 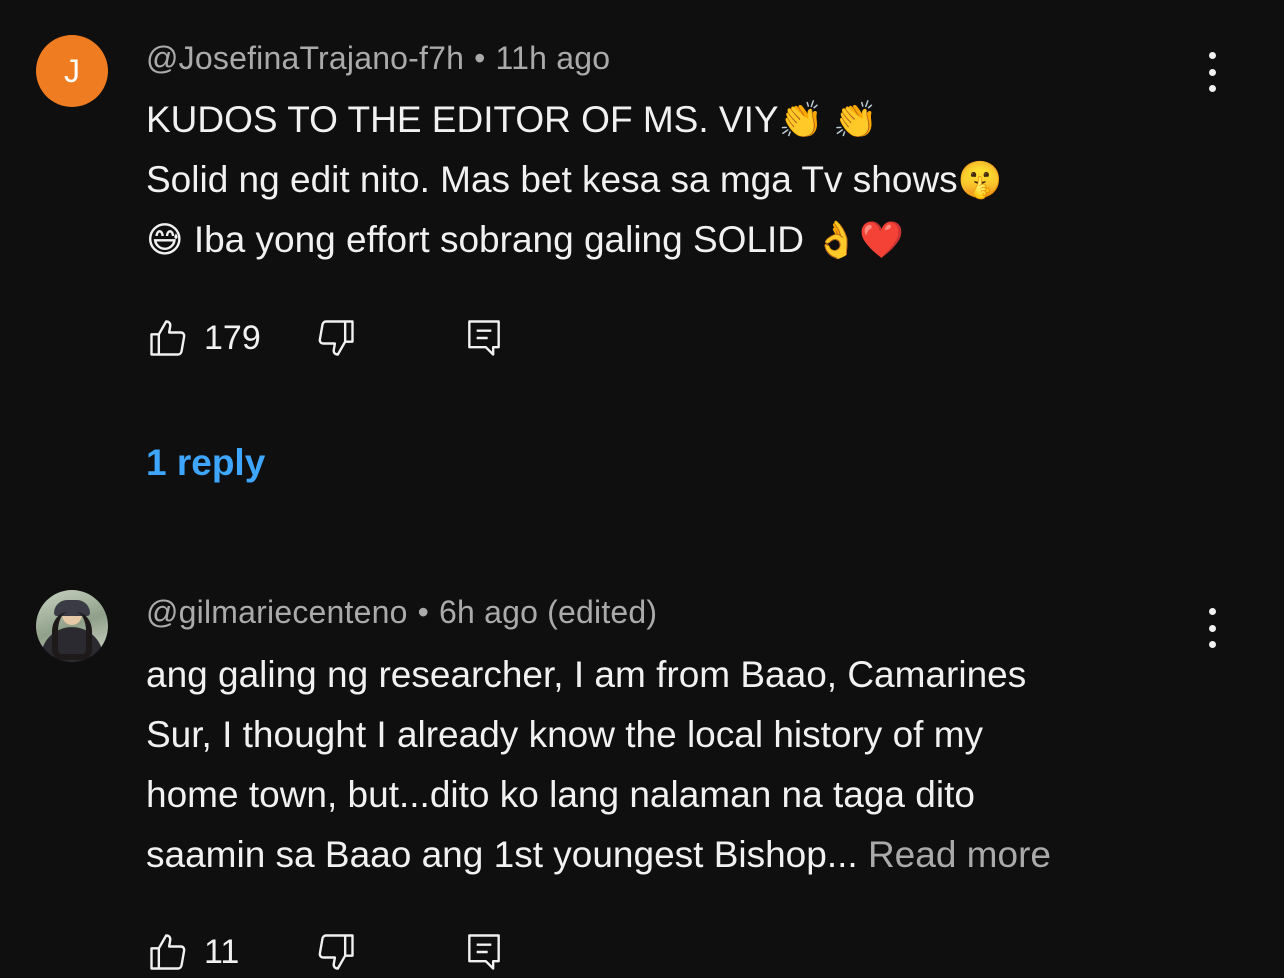 I want to click on view-replies-button: 1 reply, so click(x=205, y=463).